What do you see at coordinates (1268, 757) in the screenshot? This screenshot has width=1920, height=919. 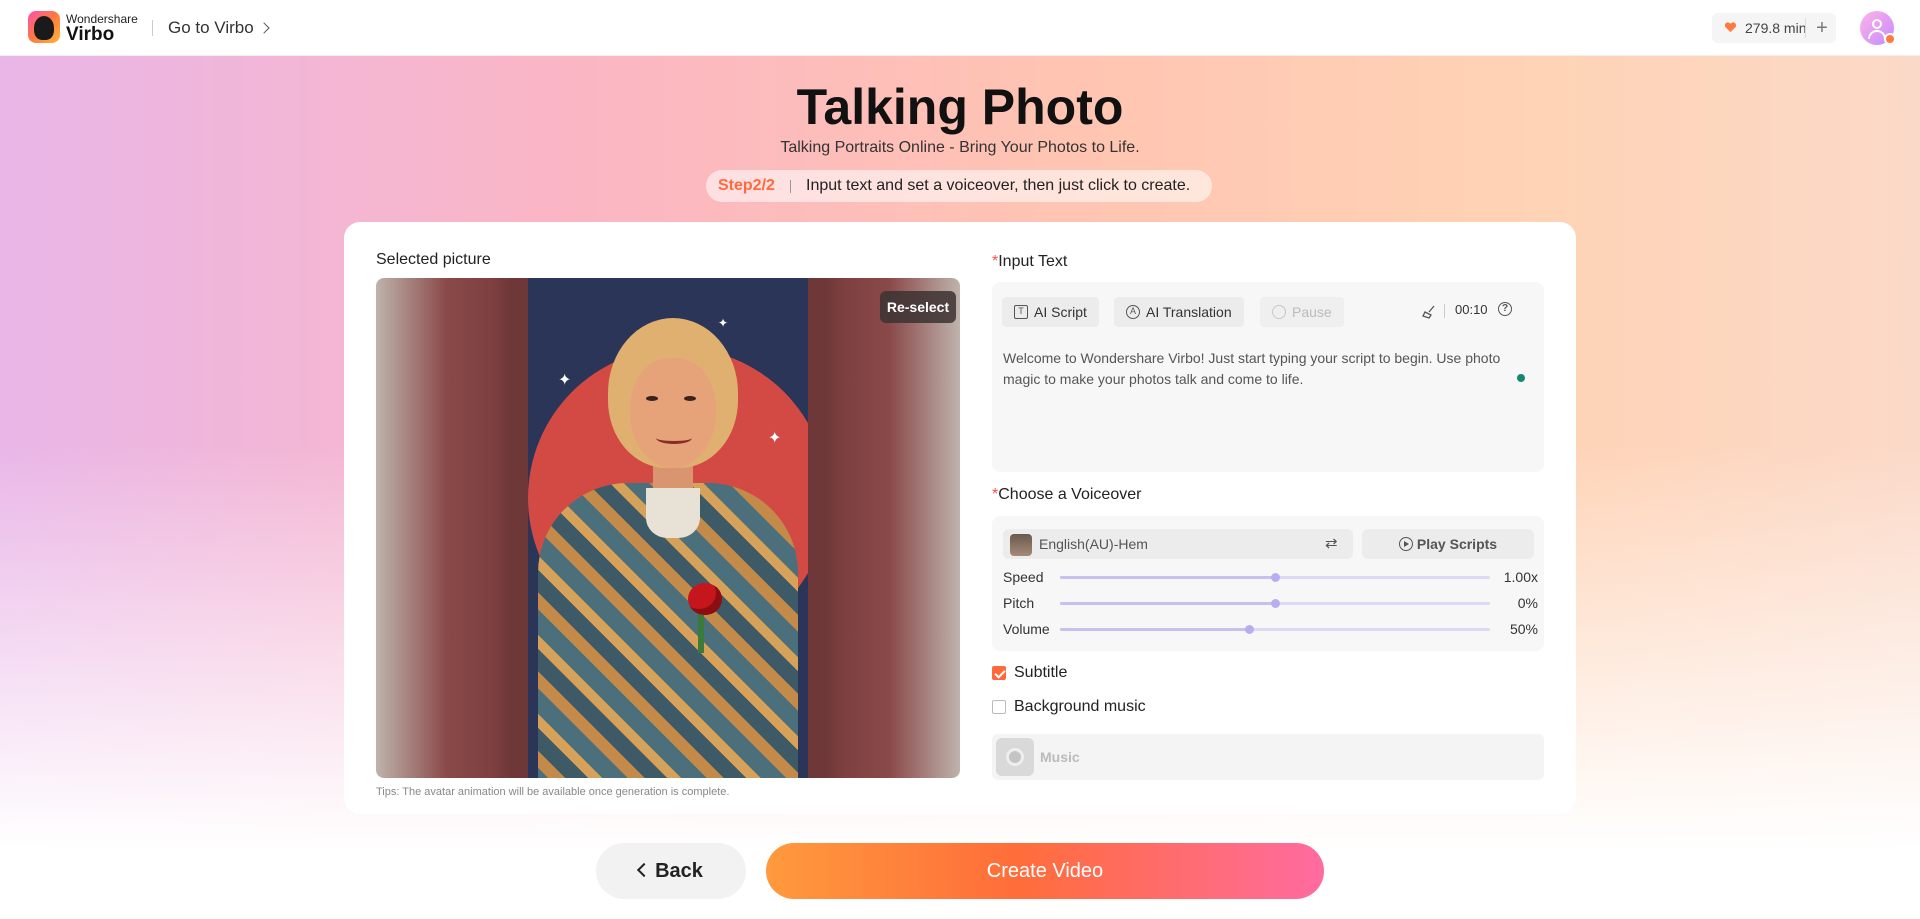 I see `music-selector: Music` at bounding box center [1268, 757].